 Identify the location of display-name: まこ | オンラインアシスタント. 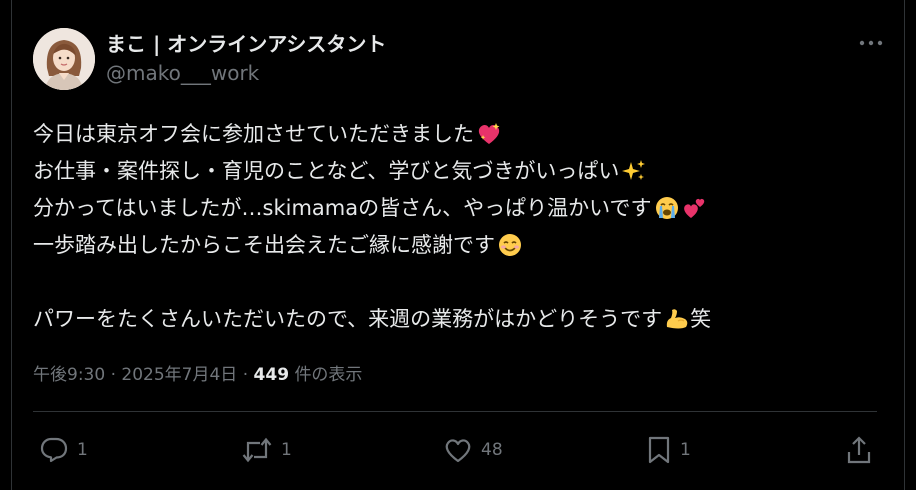
(246, 42).